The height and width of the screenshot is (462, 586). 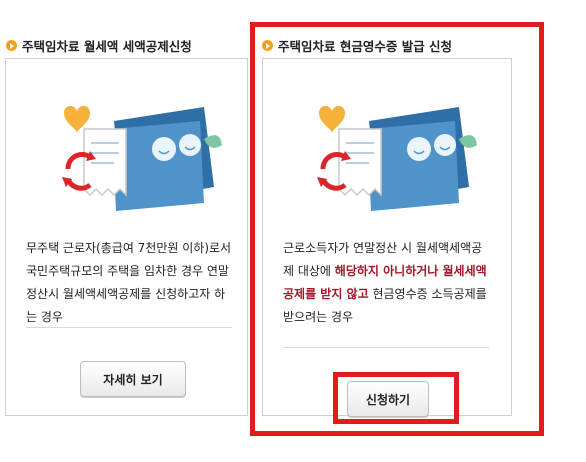 What do you see at coordinates (11, 45) in the screenshot?
I see `bullet-icon` at bounding box center [11, 45].